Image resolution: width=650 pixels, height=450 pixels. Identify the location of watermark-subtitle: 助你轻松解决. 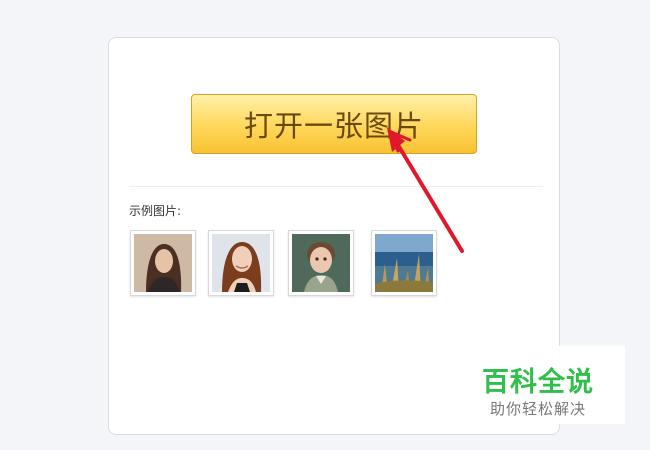
(538, 409).